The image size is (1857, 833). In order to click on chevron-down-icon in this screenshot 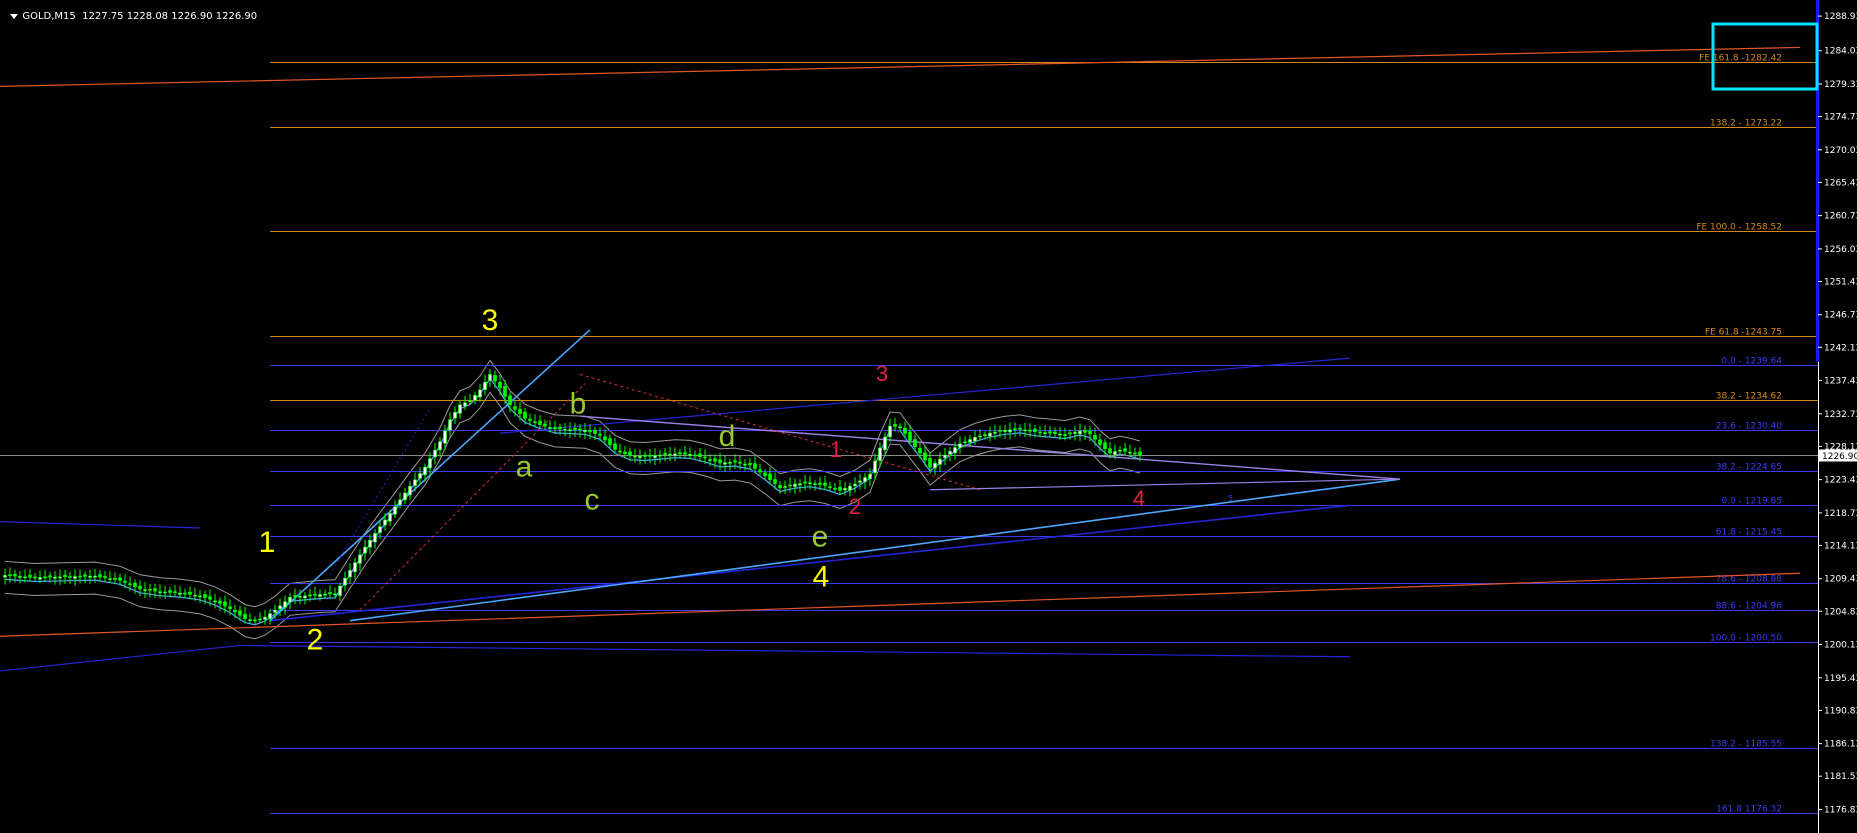, I will do `click(14, 16)`.